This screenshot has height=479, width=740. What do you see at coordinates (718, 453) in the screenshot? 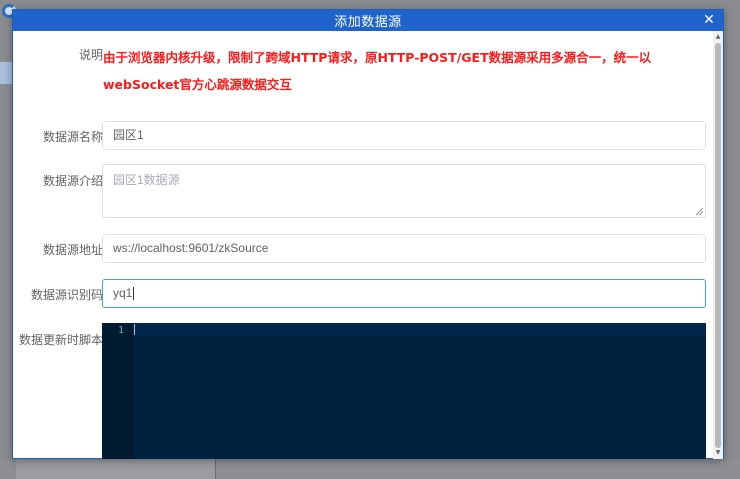
I see `scroll-down-icon: ▼` at bounding box center [718, 453].